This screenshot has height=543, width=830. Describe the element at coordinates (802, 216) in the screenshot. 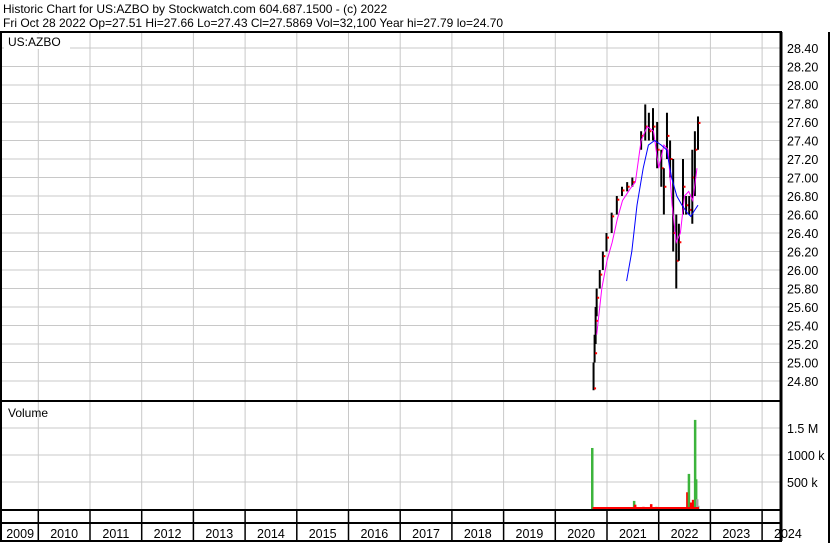

I see `price-tick-label: 26.60` at that location.